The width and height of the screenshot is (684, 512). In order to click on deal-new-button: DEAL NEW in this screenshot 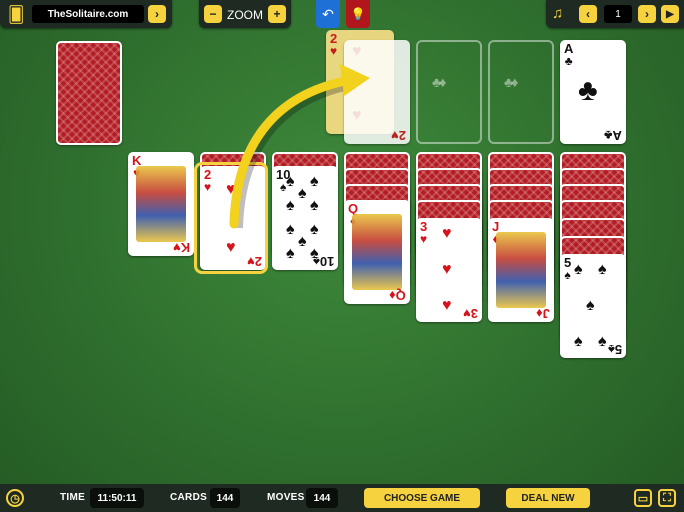, I will do `click(548, 498)`.